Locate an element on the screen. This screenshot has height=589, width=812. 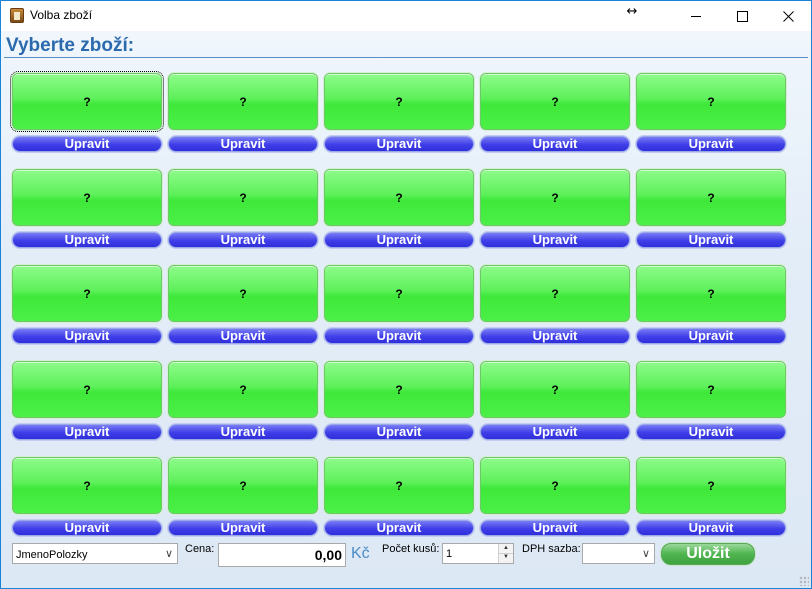
spin-down-icon: ▼ is located at coordinates (506, 557).